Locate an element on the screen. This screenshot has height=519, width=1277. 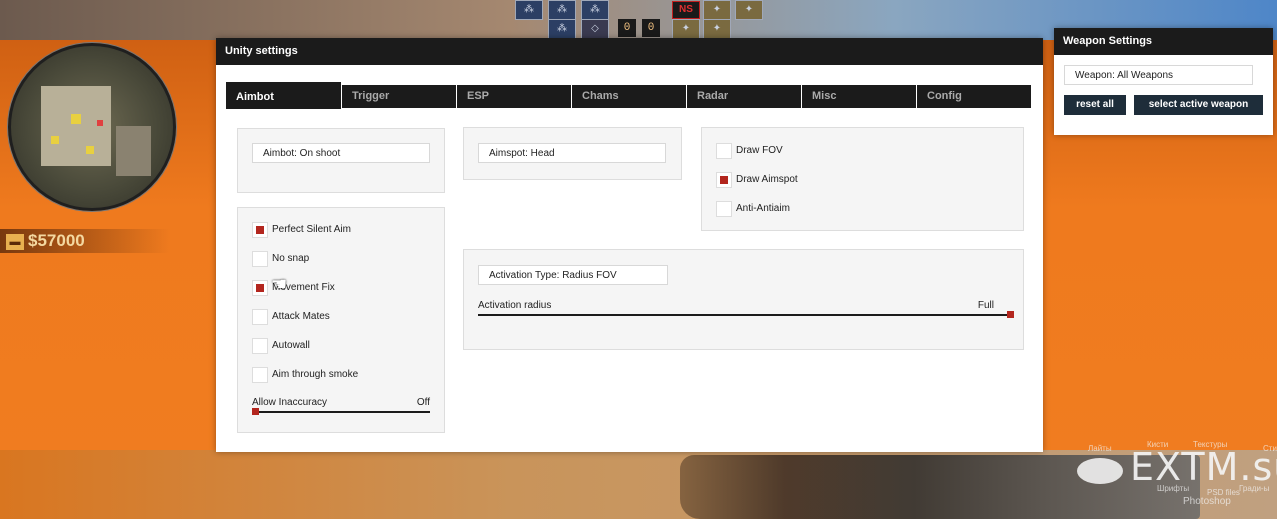
aimspot-group: Aimspot: Head is located at coordinates (572, 153).